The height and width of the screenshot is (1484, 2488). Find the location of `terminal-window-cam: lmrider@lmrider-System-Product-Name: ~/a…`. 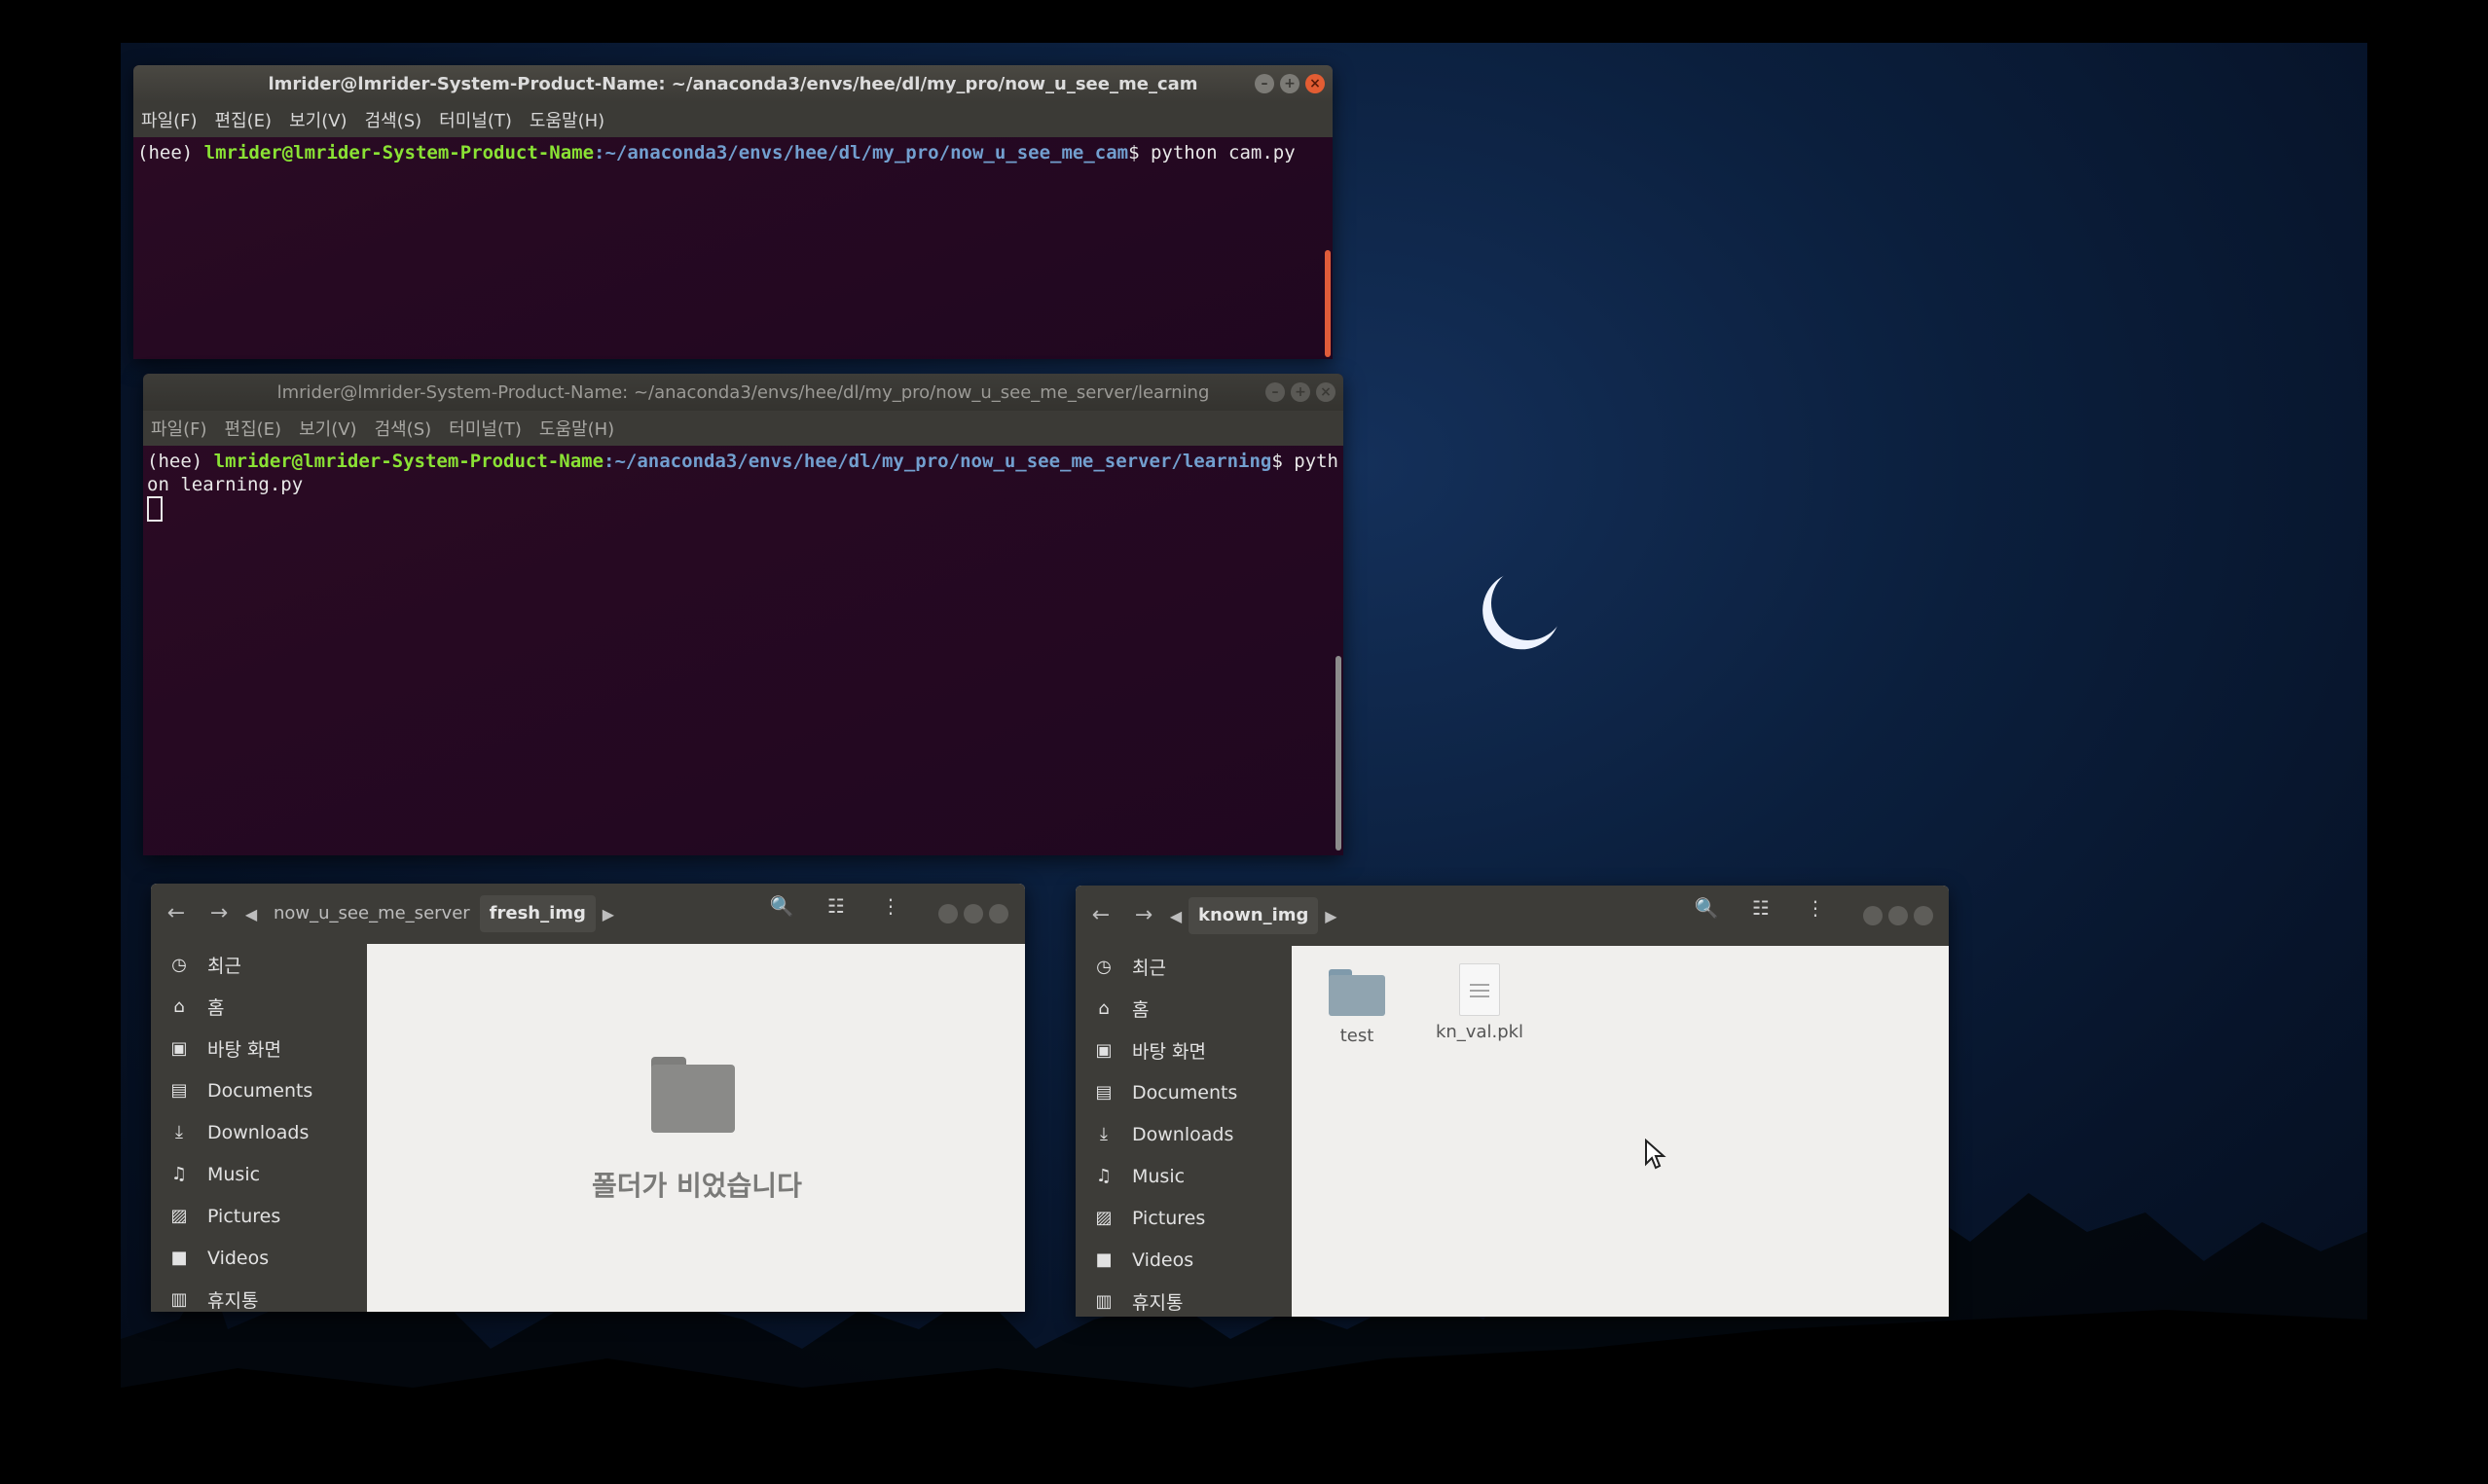

terminal-window-cam: lmrider@lmrider-System-Product-Name: ~/a… is located at coordinates (733, 212).